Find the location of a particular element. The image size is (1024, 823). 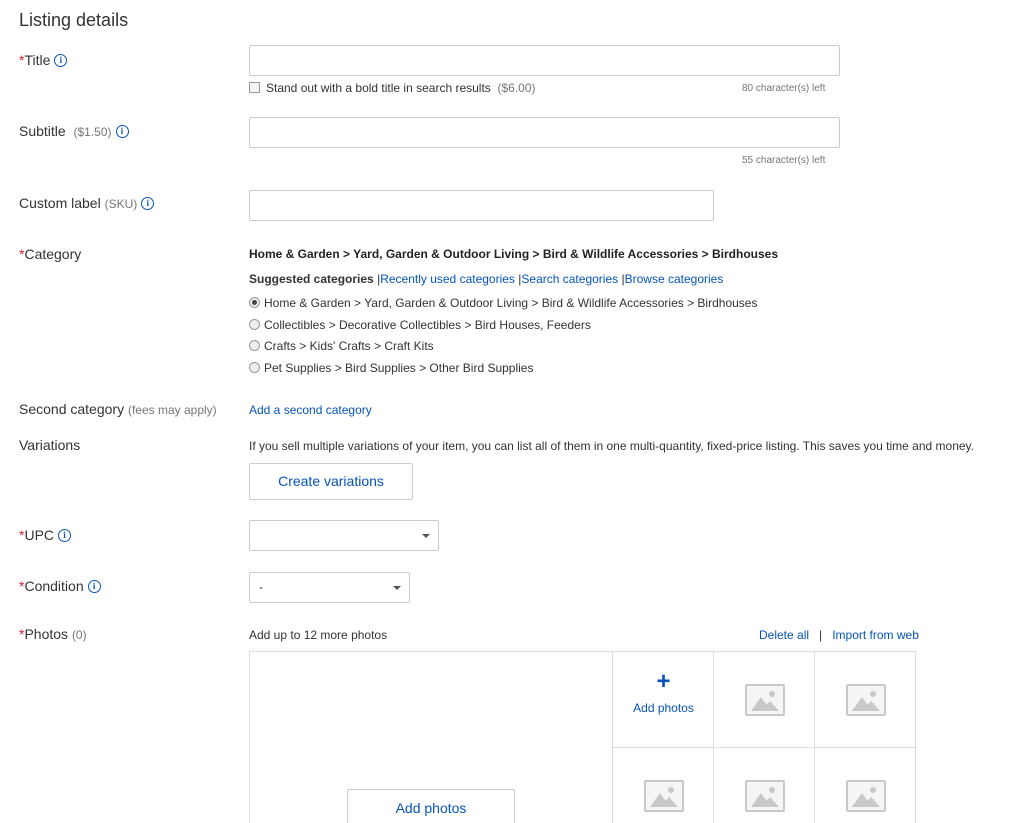

condition-select: - is located at coordinates (329, 587).